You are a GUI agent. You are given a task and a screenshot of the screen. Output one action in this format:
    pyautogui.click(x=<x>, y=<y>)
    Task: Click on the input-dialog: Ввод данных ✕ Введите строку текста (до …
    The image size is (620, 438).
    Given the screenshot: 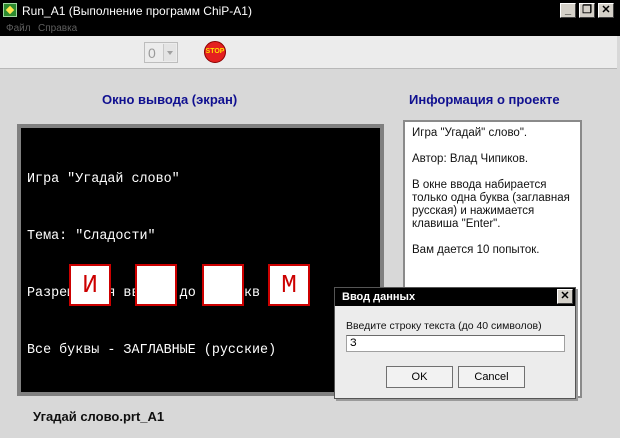 What is the action you would take?
    pyautogui.click(x=455, y=343)
    